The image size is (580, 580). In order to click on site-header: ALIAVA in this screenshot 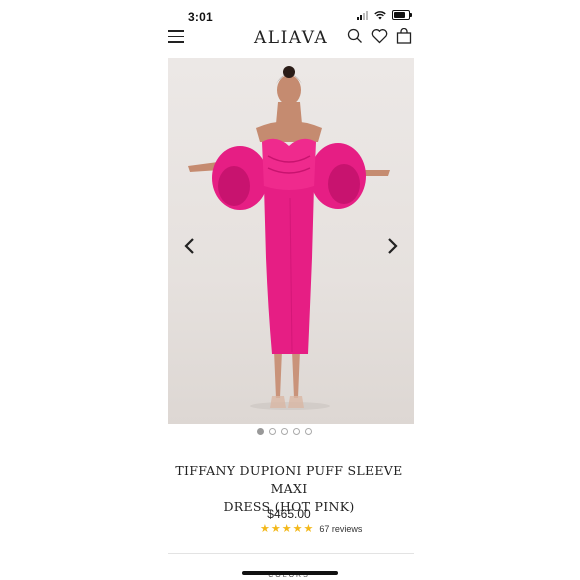, I will do `click(289, 38)`.